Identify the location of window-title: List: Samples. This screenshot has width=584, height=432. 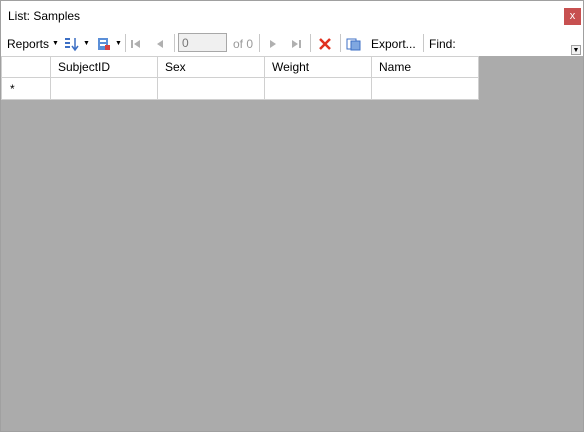
(44, 16).